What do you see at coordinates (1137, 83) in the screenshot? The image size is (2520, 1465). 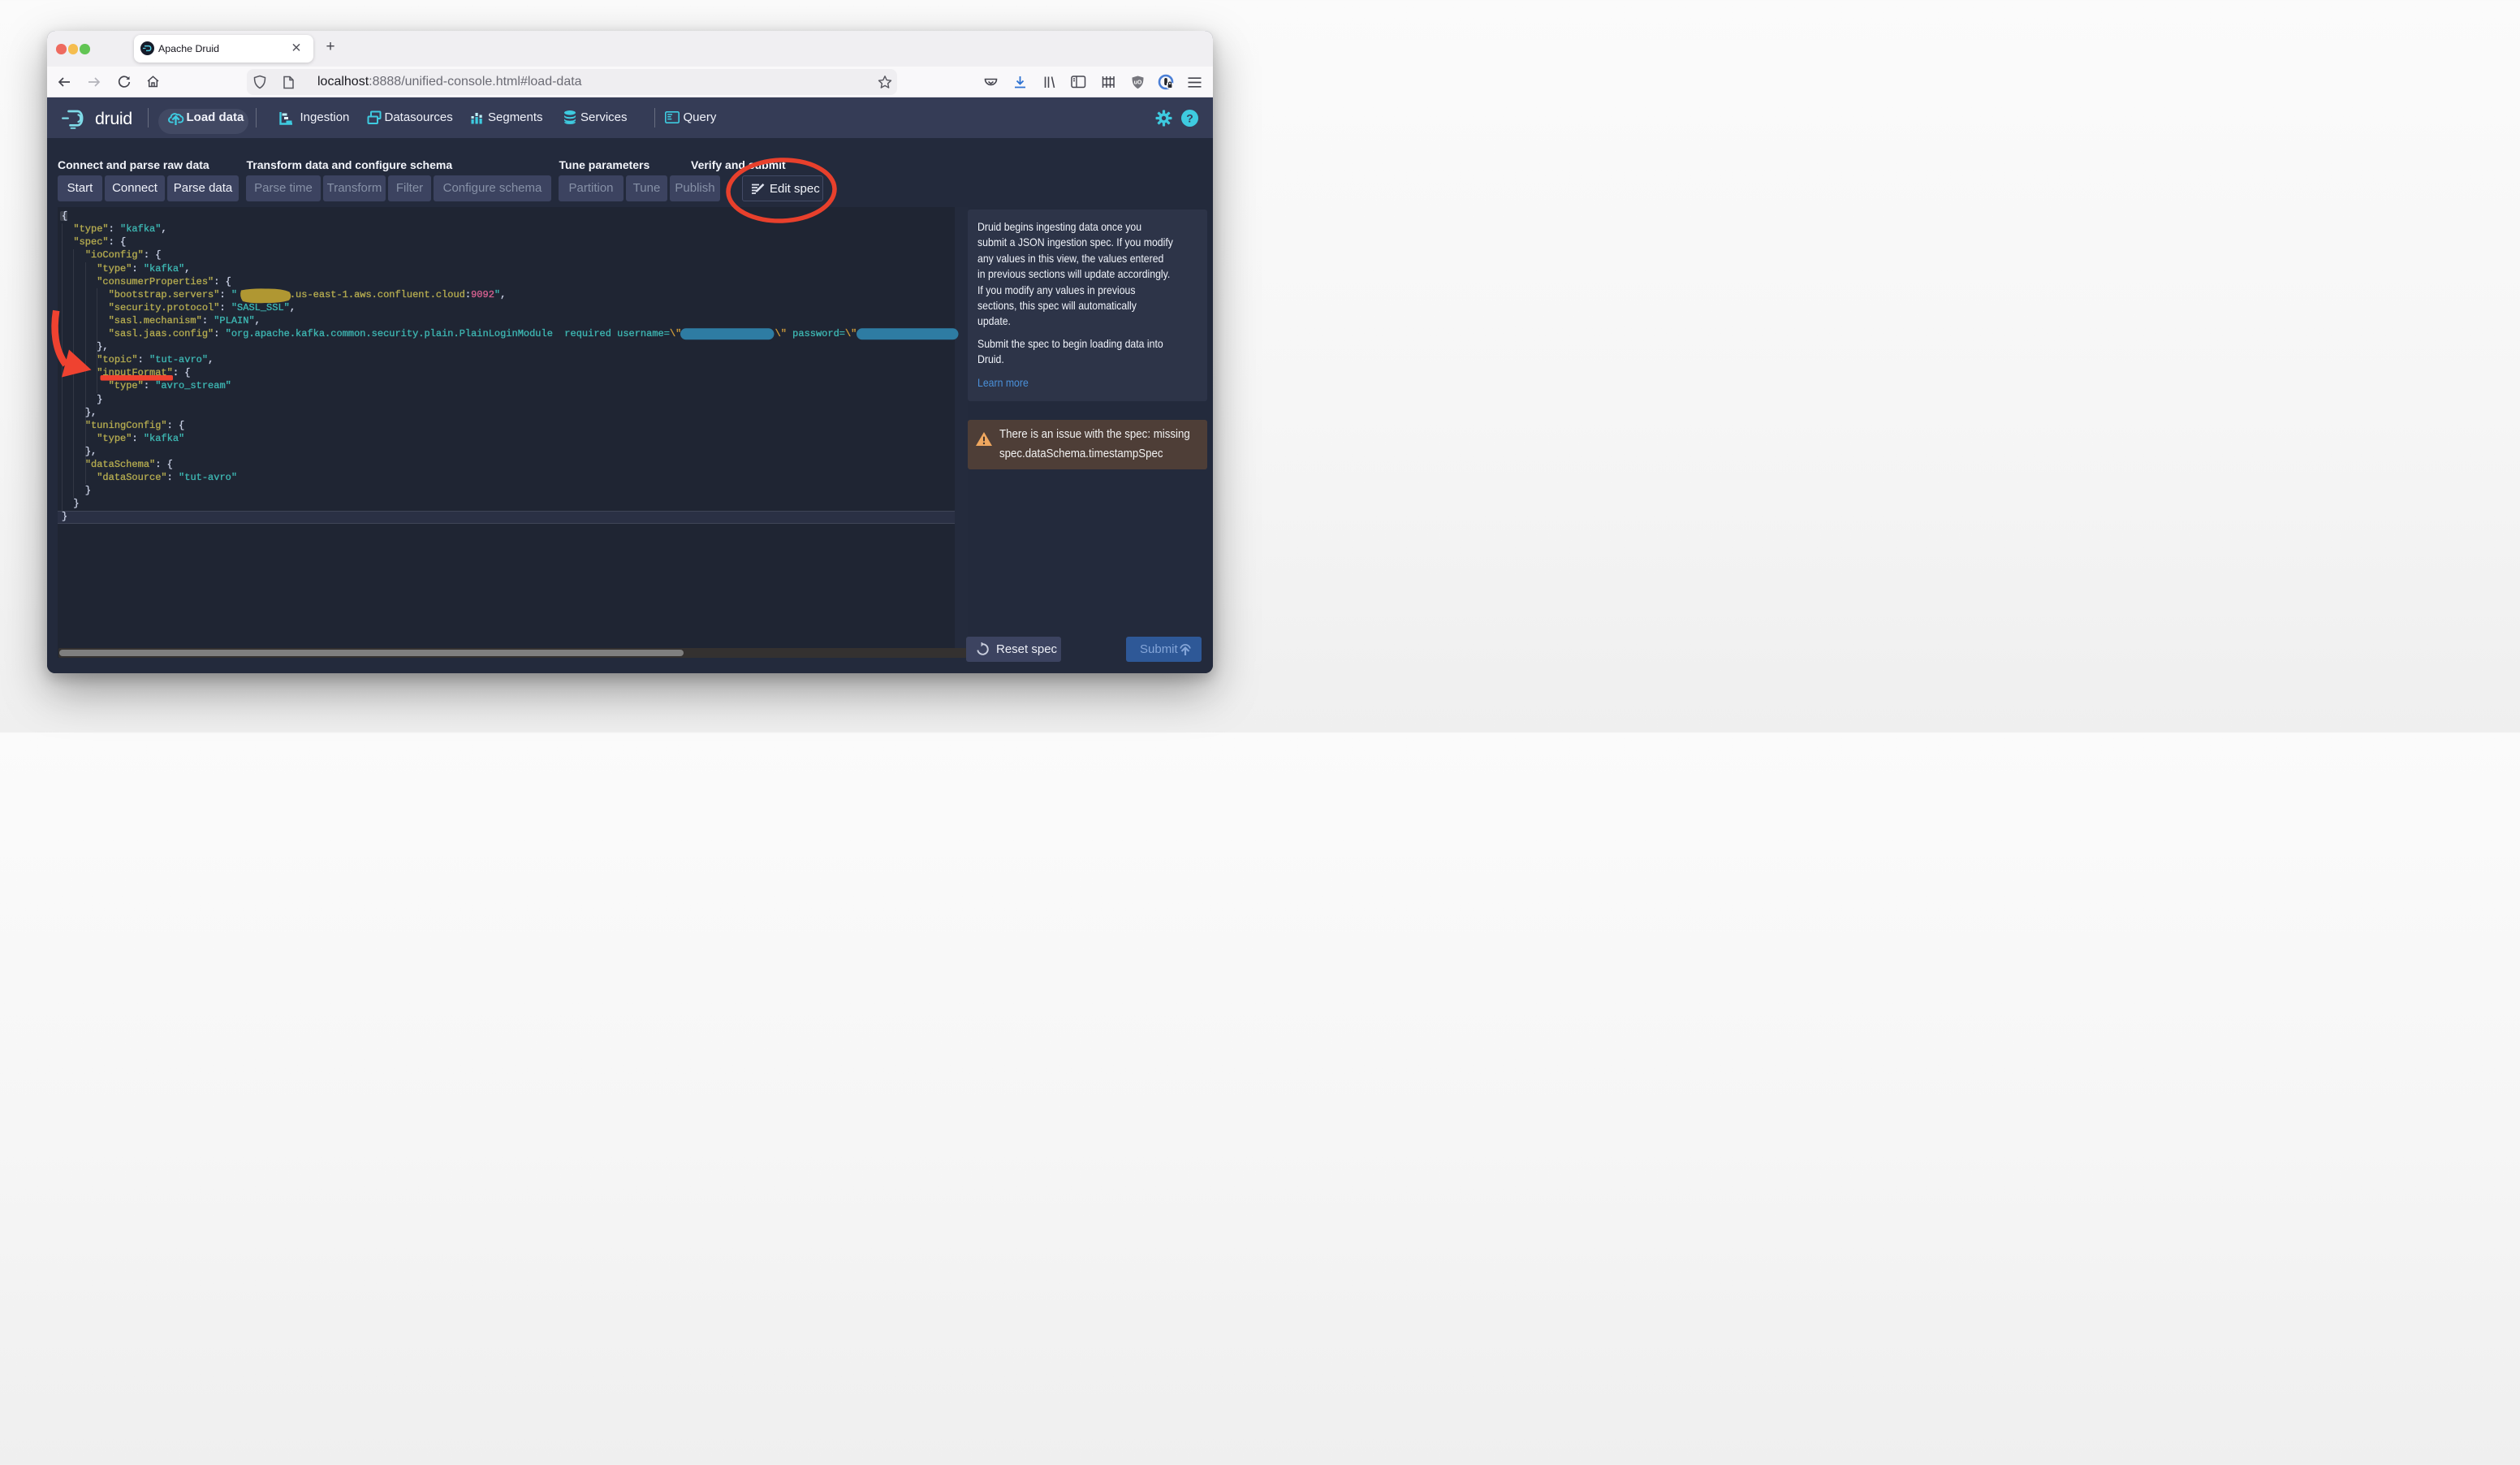 I see `svg-text: uO` at bounding box center [1137, 83].